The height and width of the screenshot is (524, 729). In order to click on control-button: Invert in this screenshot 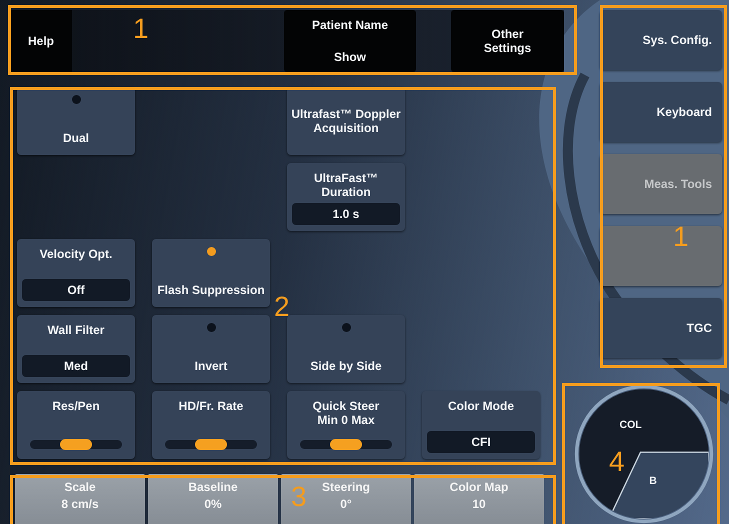, I will do `click(211, 349)`.